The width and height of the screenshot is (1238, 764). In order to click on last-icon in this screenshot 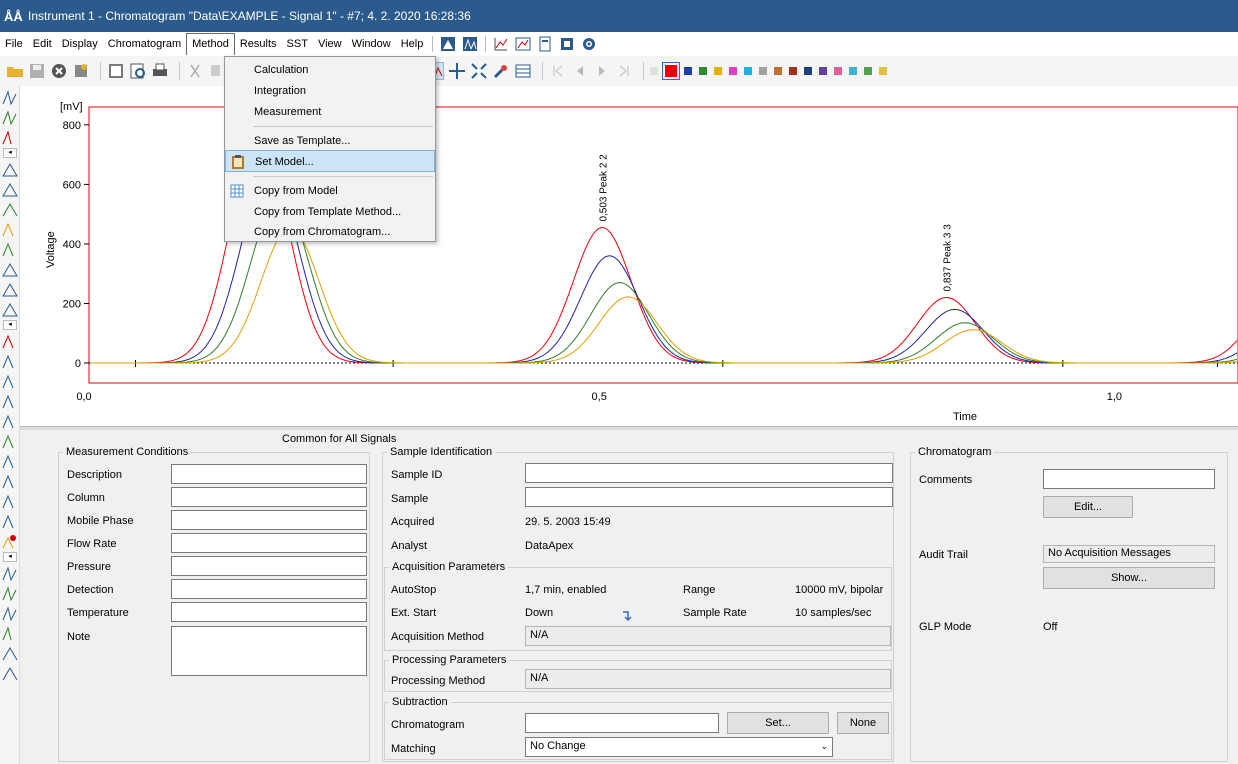, I will do `click(624, 71)`.